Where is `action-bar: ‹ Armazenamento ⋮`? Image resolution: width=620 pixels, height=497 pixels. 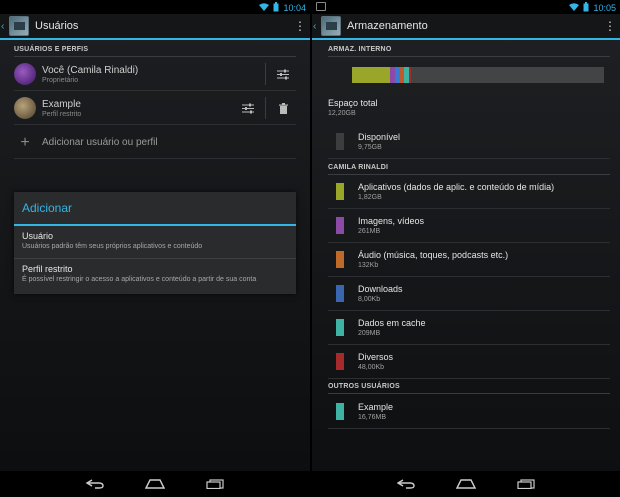 action-bar: ‹ Armazenamento ⋮ is located at coordinates (466, 27).